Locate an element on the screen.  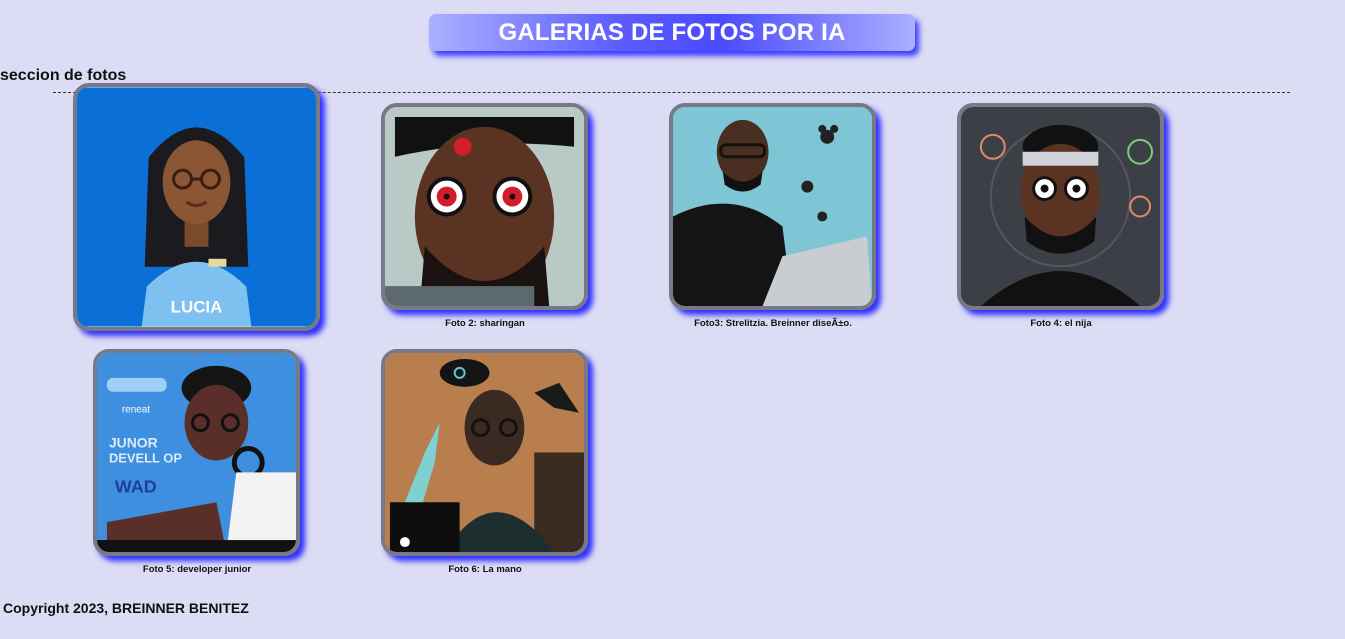
photo-caption-3: Foto3: Strelitzia. Breinner diseÃ±o. is located at coordinates (773, 323).